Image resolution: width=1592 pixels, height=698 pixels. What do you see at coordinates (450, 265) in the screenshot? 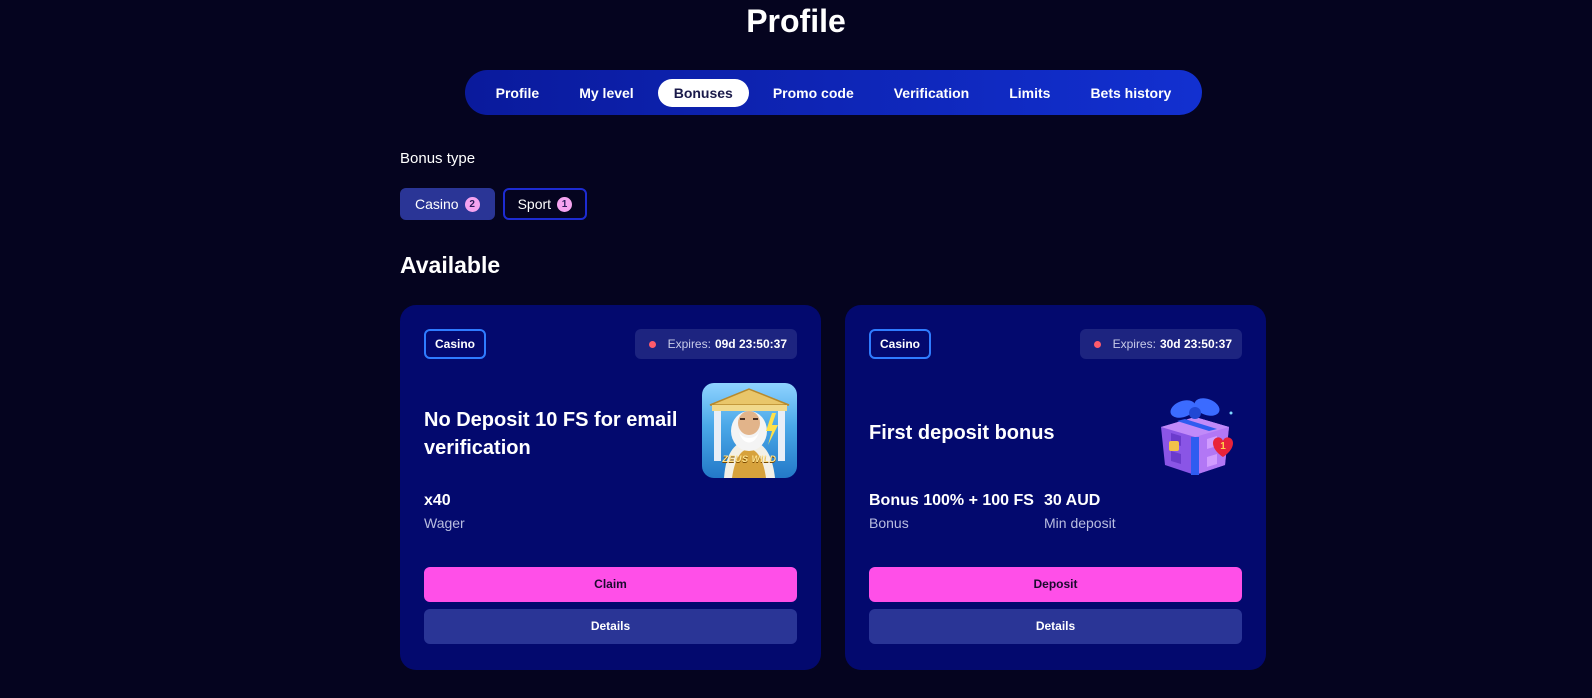
I see `available-title: Available` at bounding box center [450, 265].